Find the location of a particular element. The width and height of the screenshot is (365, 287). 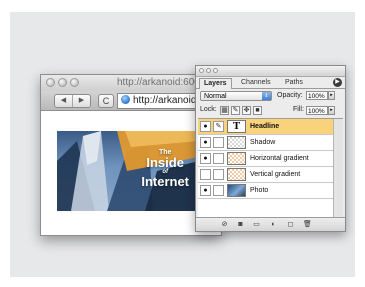

layer-name: Photo is located at coordinates (259, 190).